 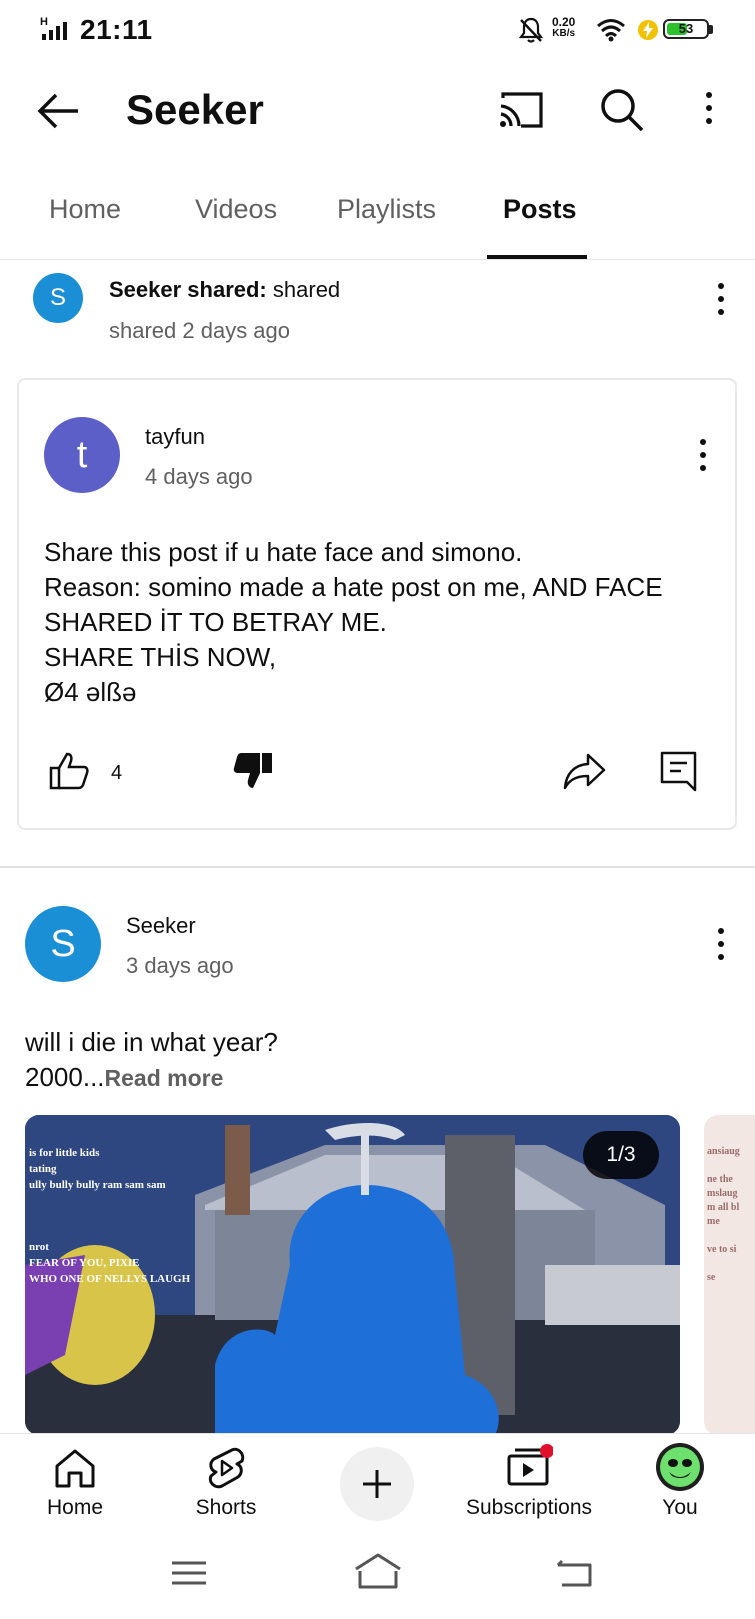 I want to click on battery-indicator: 53, so click(x=686, y=29).